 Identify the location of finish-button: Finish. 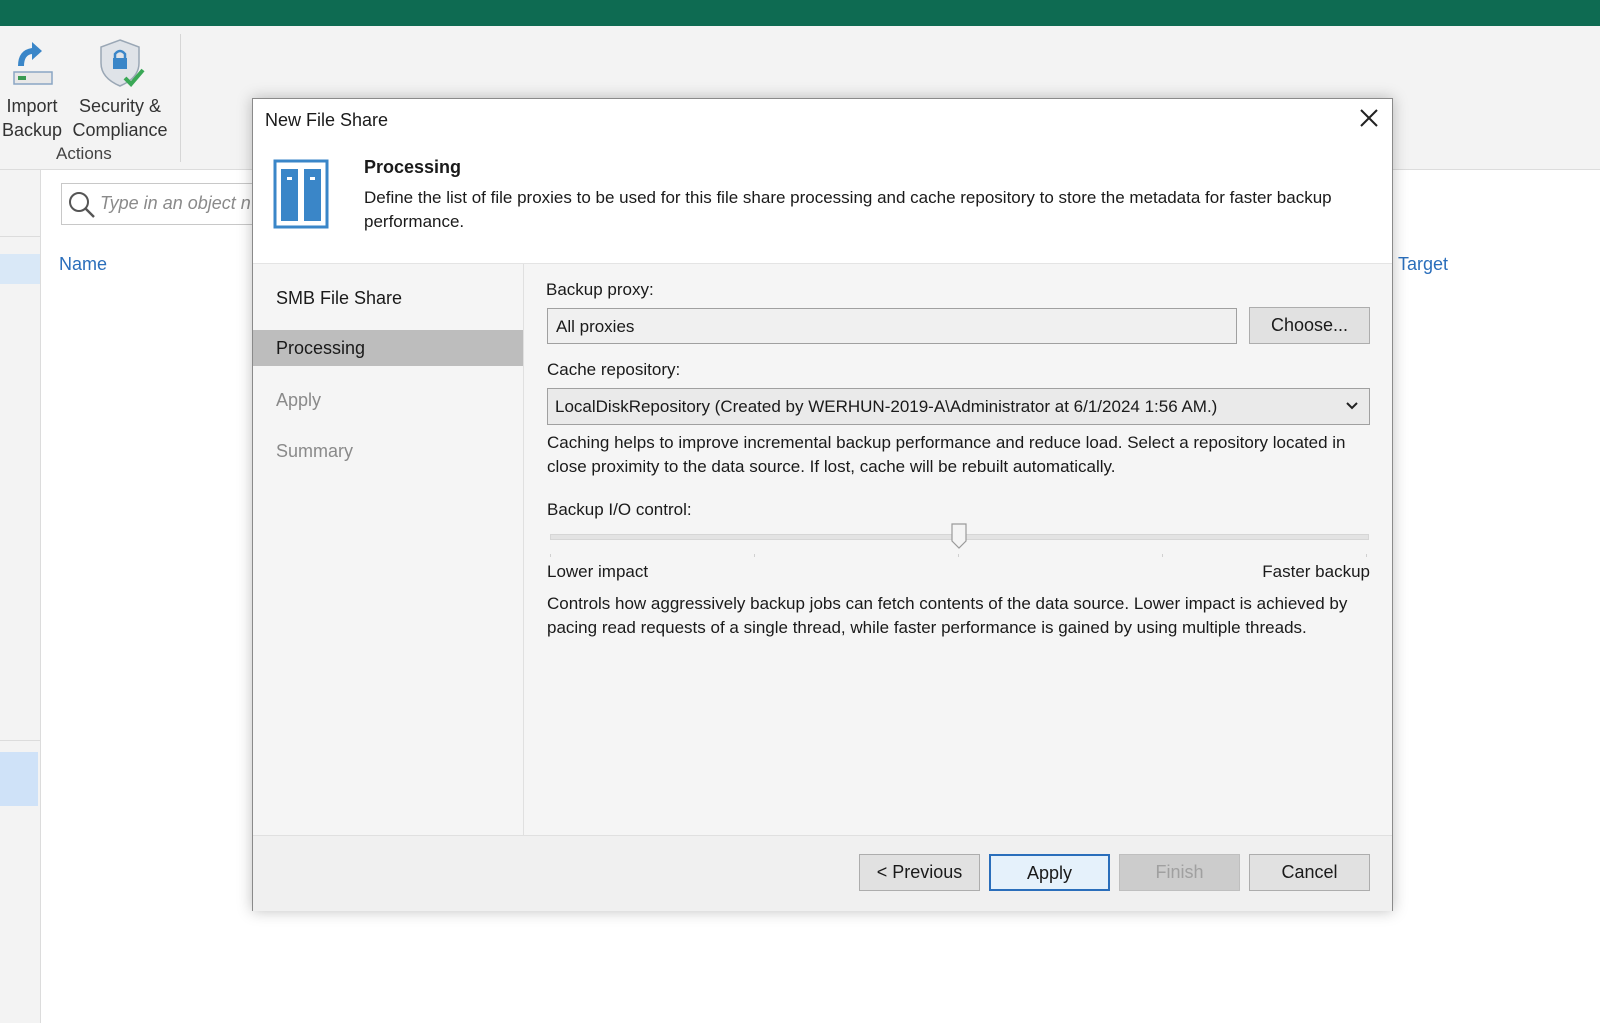
(1179, 872).